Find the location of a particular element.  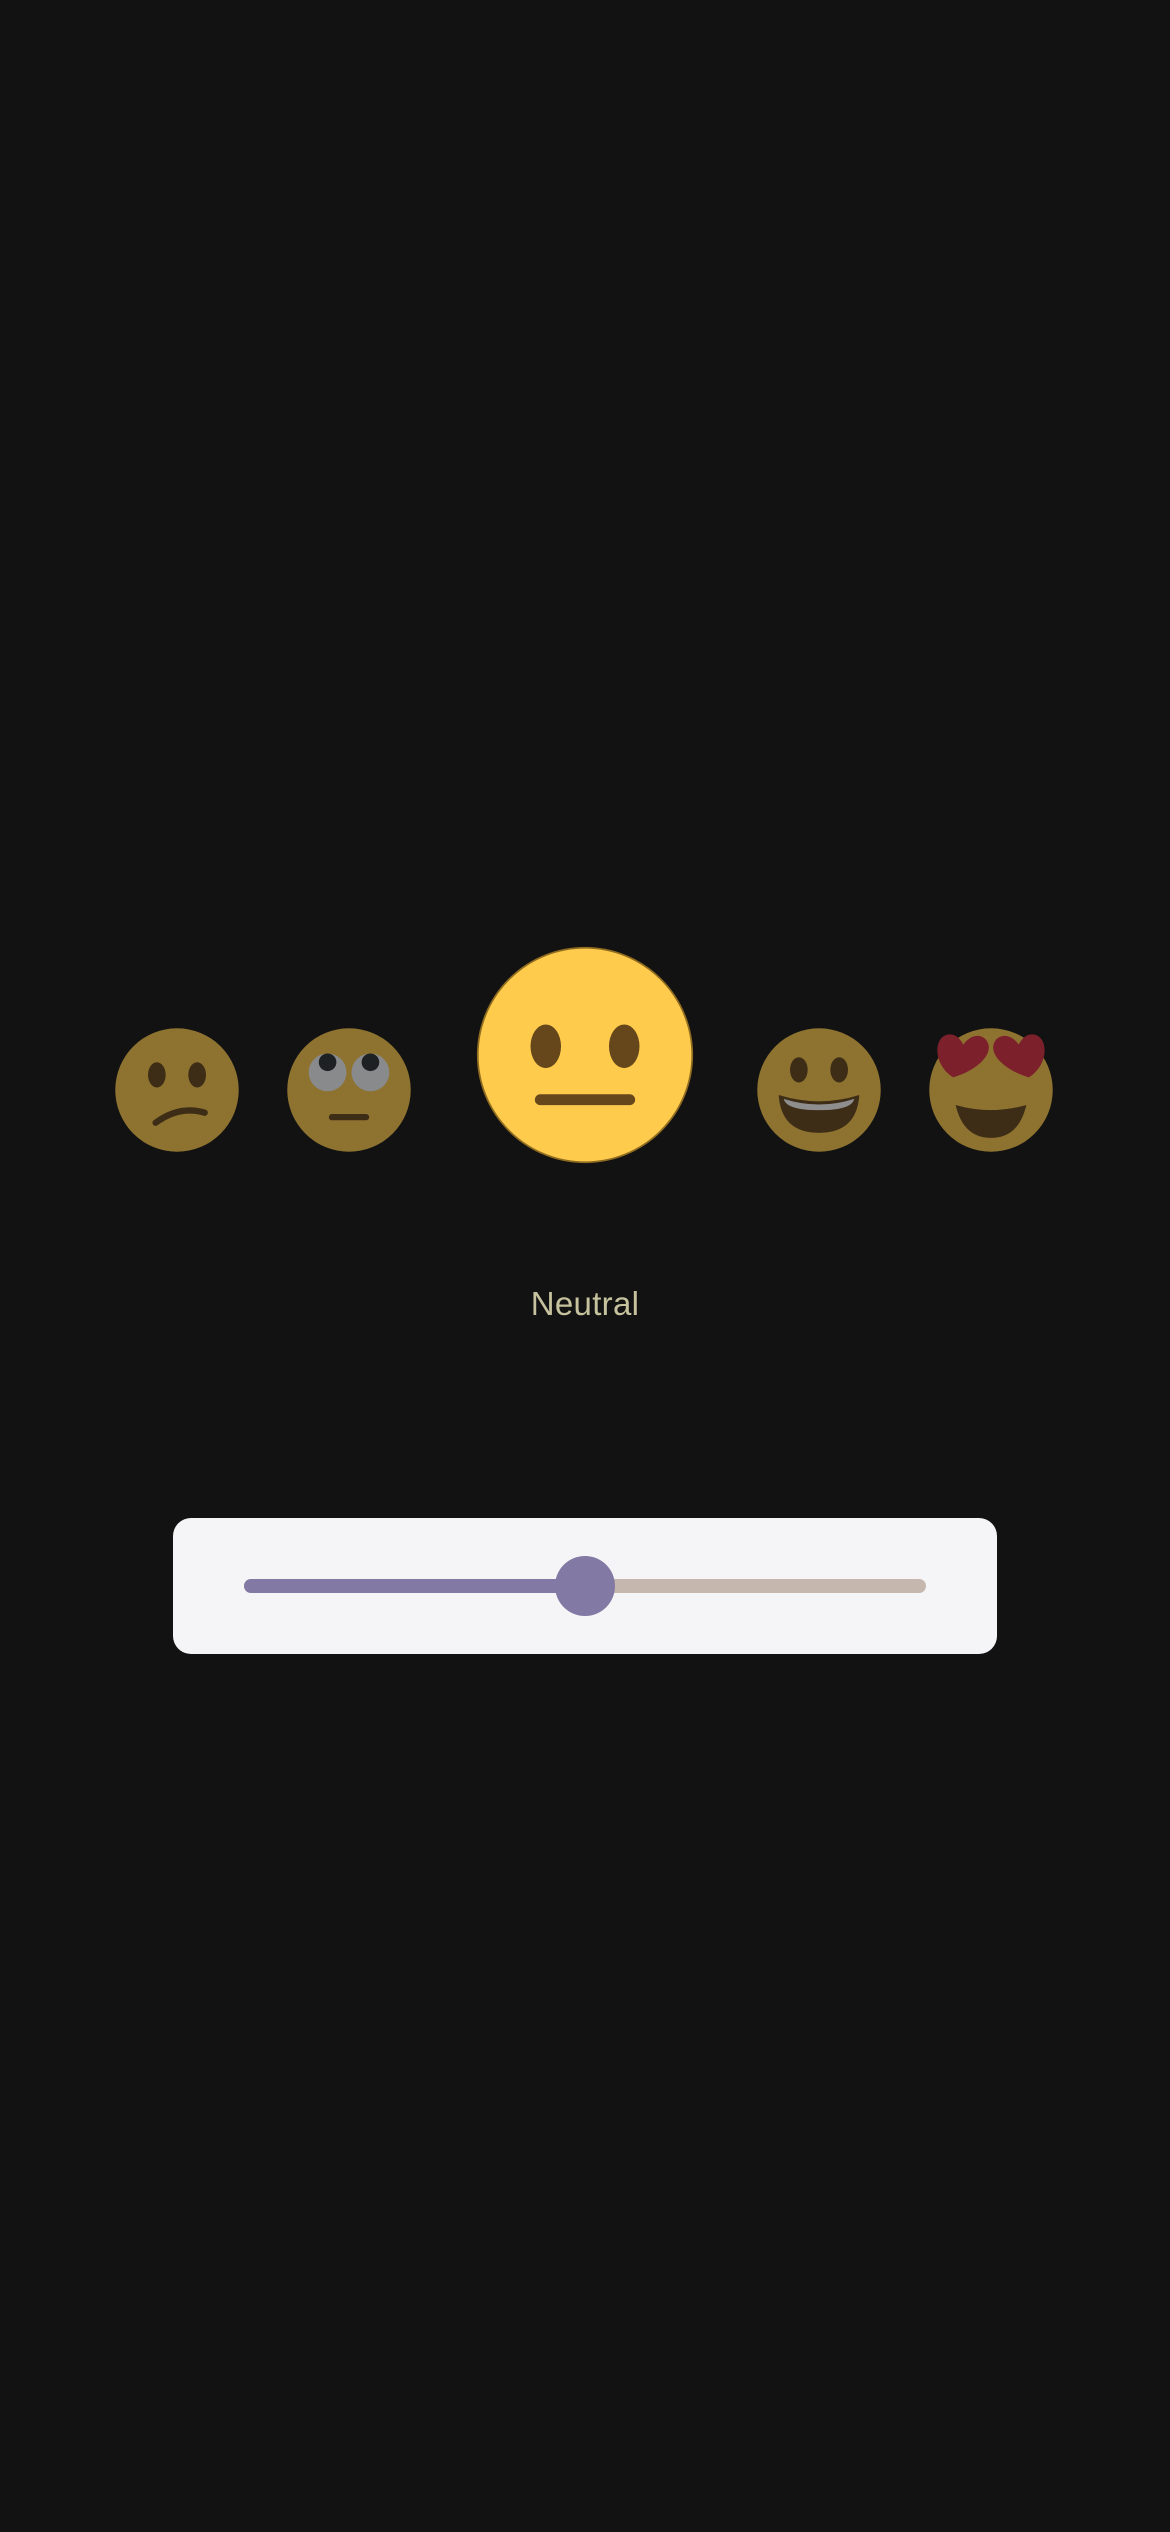

mood-slider-thumb is located at coordinates (585, 1586).